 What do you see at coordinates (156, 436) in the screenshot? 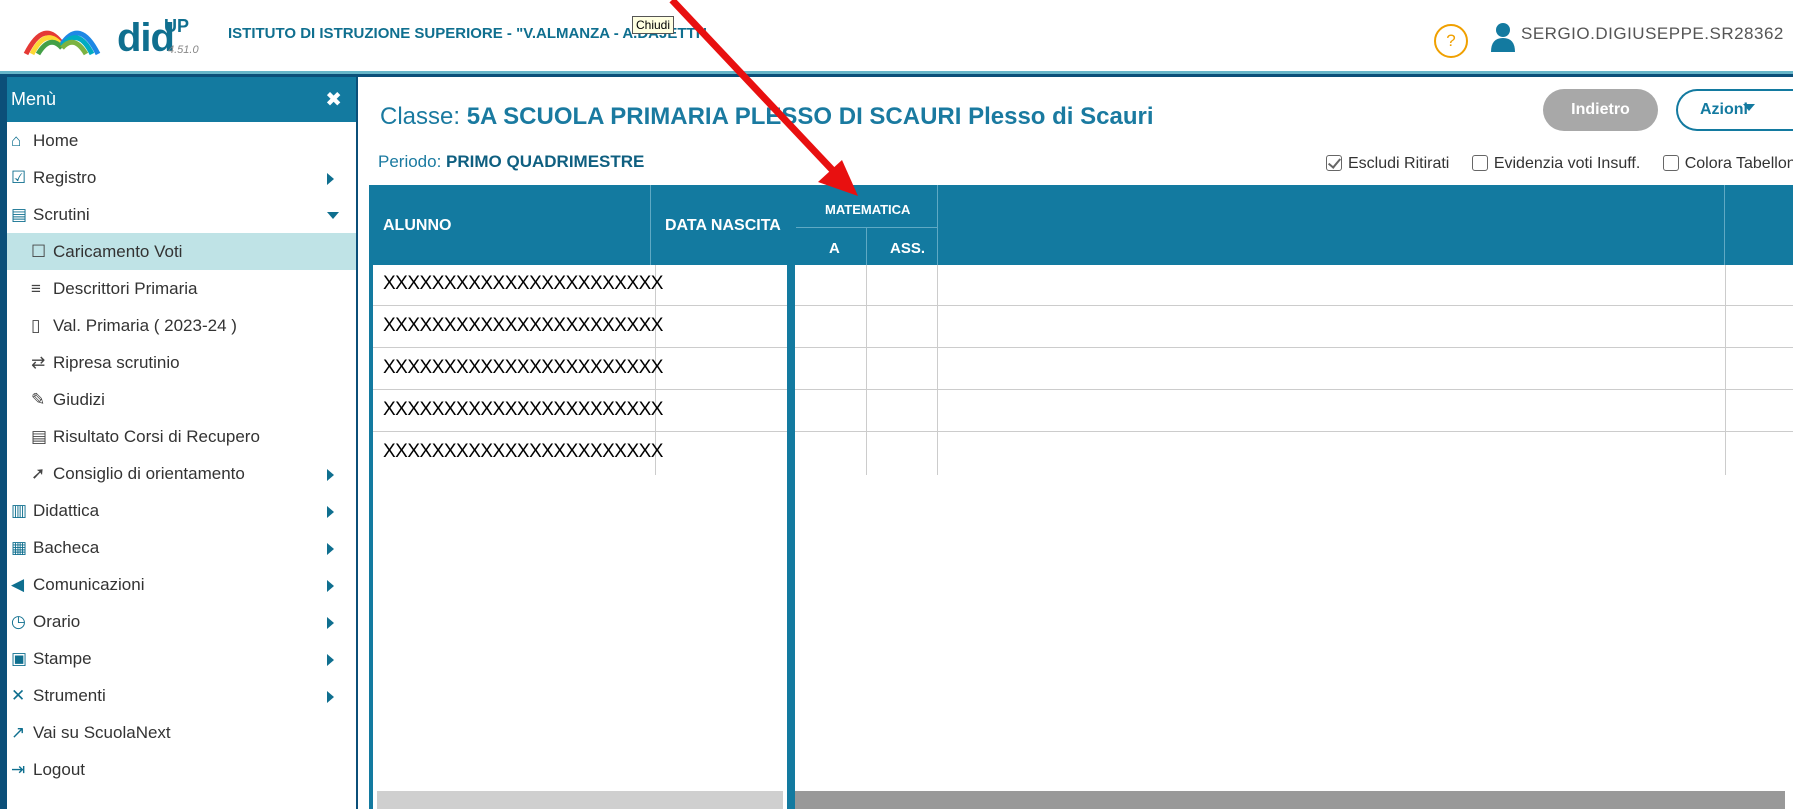
I see `sidebar-item-label: Risultato Corsi di Recupero` at bounding box center [156, 436].